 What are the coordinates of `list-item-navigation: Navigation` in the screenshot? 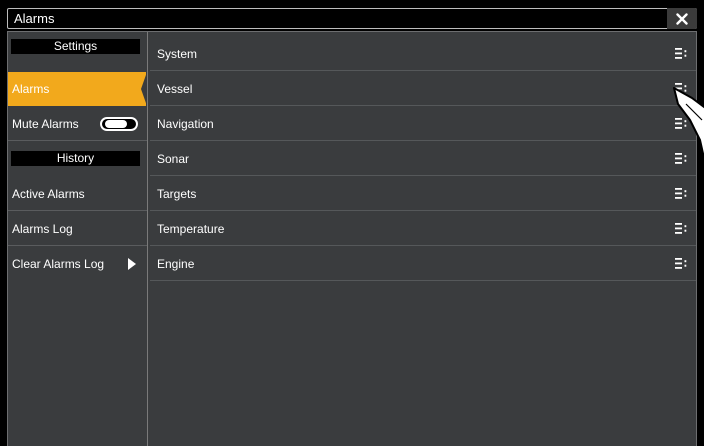 It's located at (423, 124).